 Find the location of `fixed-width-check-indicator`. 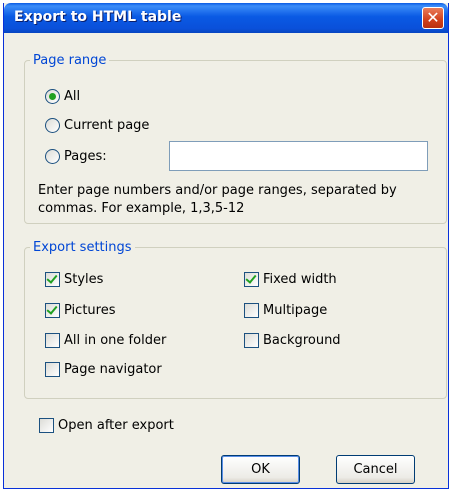

fixed-width-check-indicator is located at coordinates (251, 279).